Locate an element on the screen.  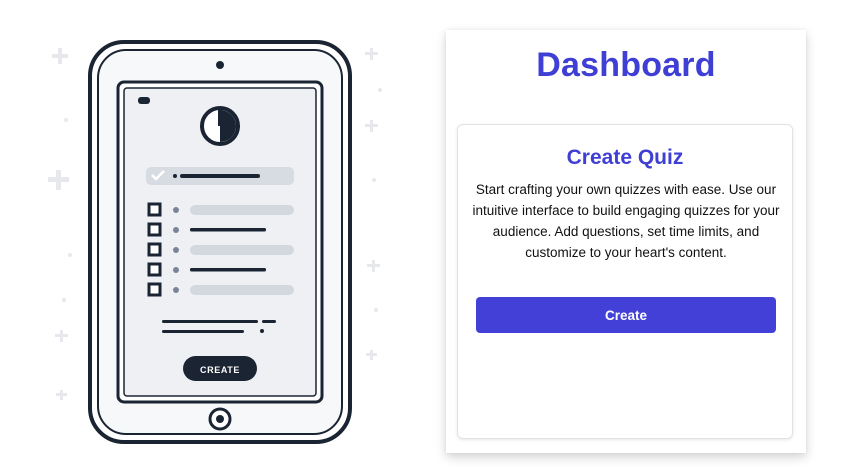
illustration-create-label: CREATE is located at coordinates (220, 370).